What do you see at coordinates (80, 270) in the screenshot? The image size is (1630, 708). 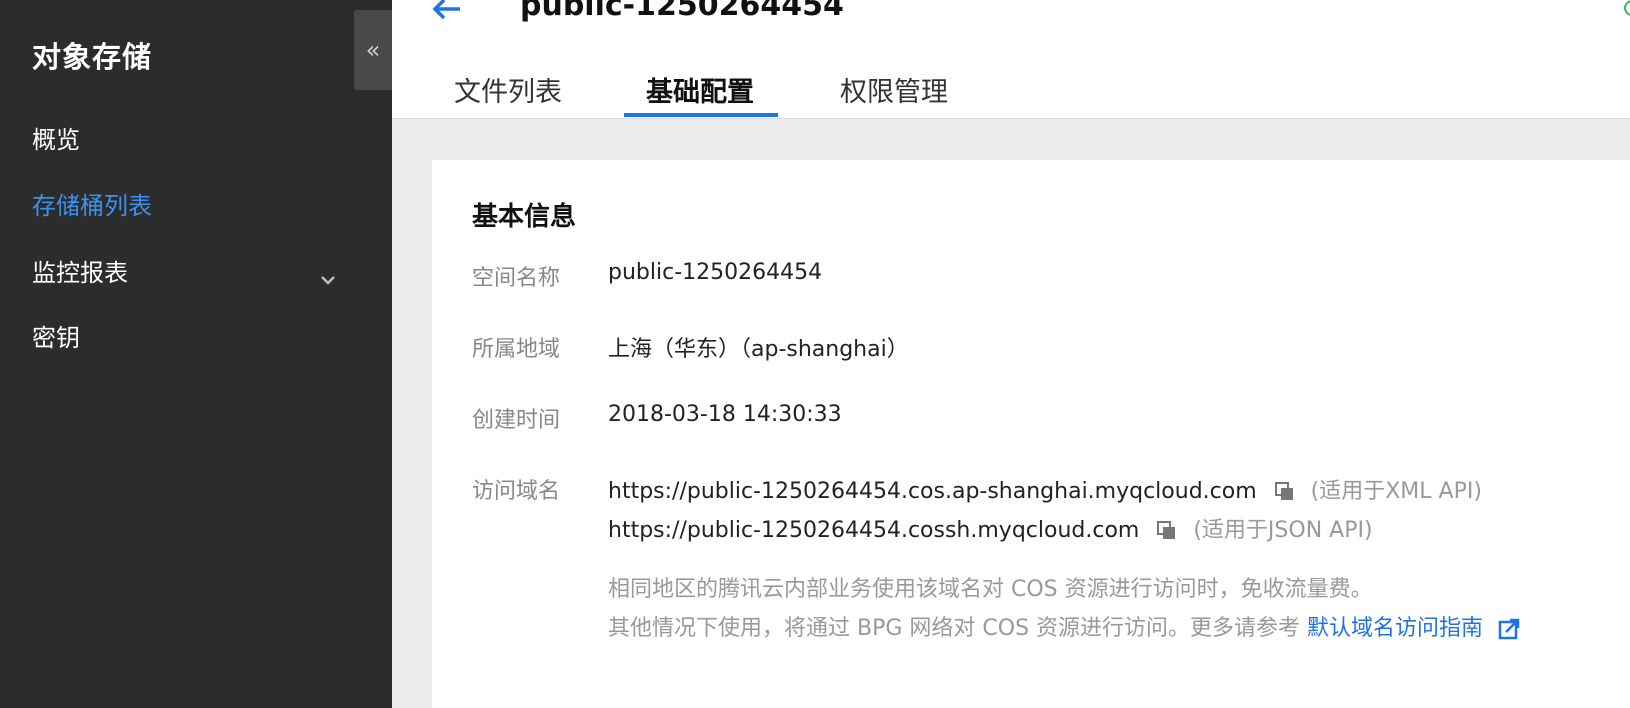 I see `sidebar-item-monitor-report: 监控报表` at bounding box center [80, 270].